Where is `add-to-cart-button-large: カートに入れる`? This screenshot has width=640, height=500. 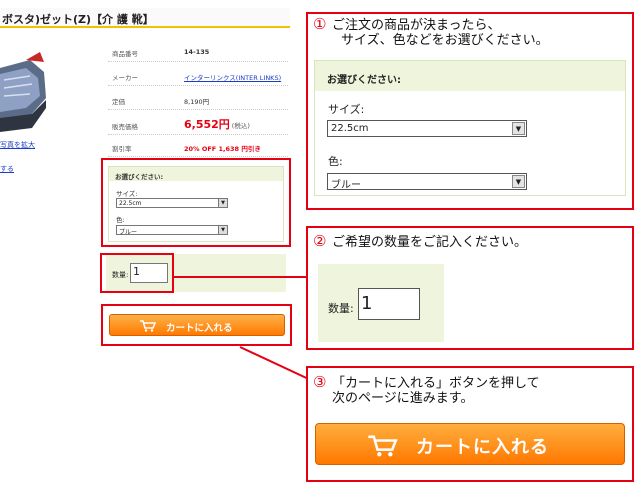 add-to-cart-button-large: カートに入れる is located at coordinates (470, 444).